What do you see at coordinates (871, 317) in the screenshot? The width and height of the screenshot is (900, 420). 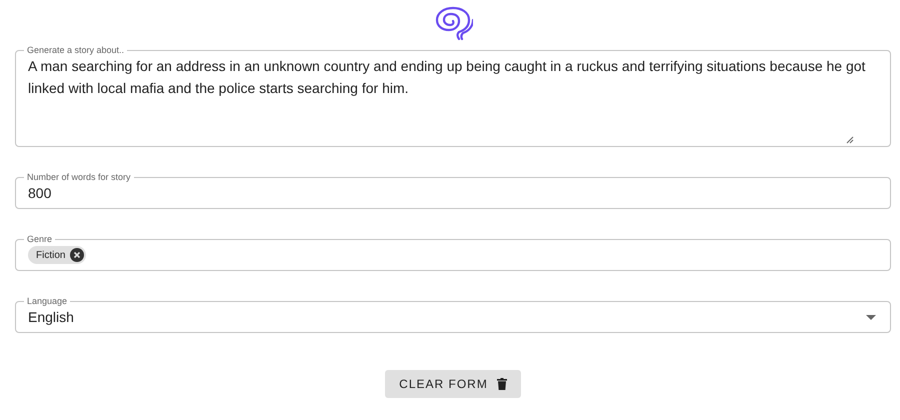 I see `dropdown-arrow-icon` at bounding box center [871, 317].